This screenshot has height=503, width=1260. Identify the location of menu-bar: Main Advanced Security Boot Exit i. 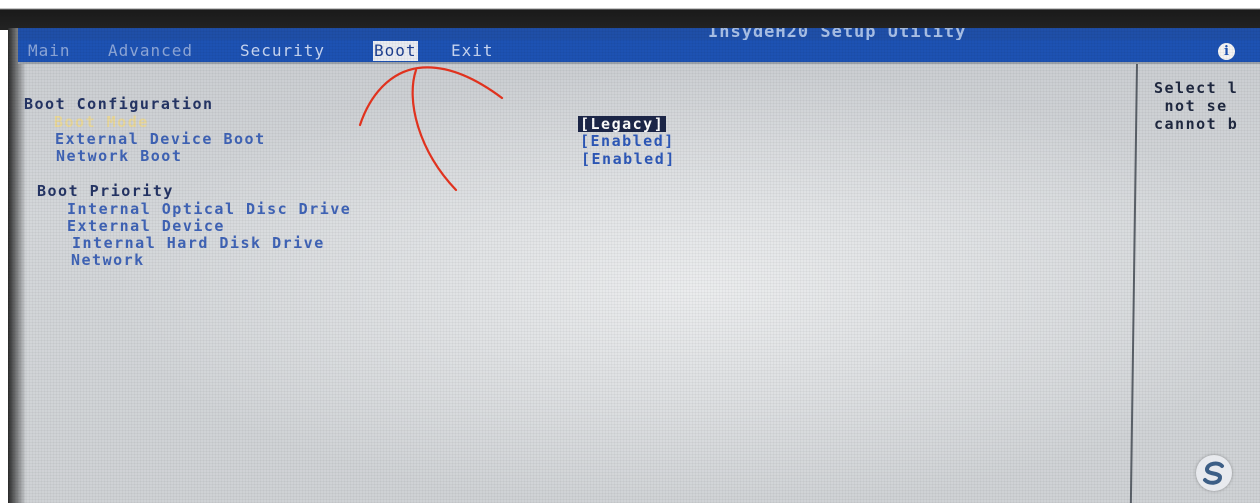
(639, 51).